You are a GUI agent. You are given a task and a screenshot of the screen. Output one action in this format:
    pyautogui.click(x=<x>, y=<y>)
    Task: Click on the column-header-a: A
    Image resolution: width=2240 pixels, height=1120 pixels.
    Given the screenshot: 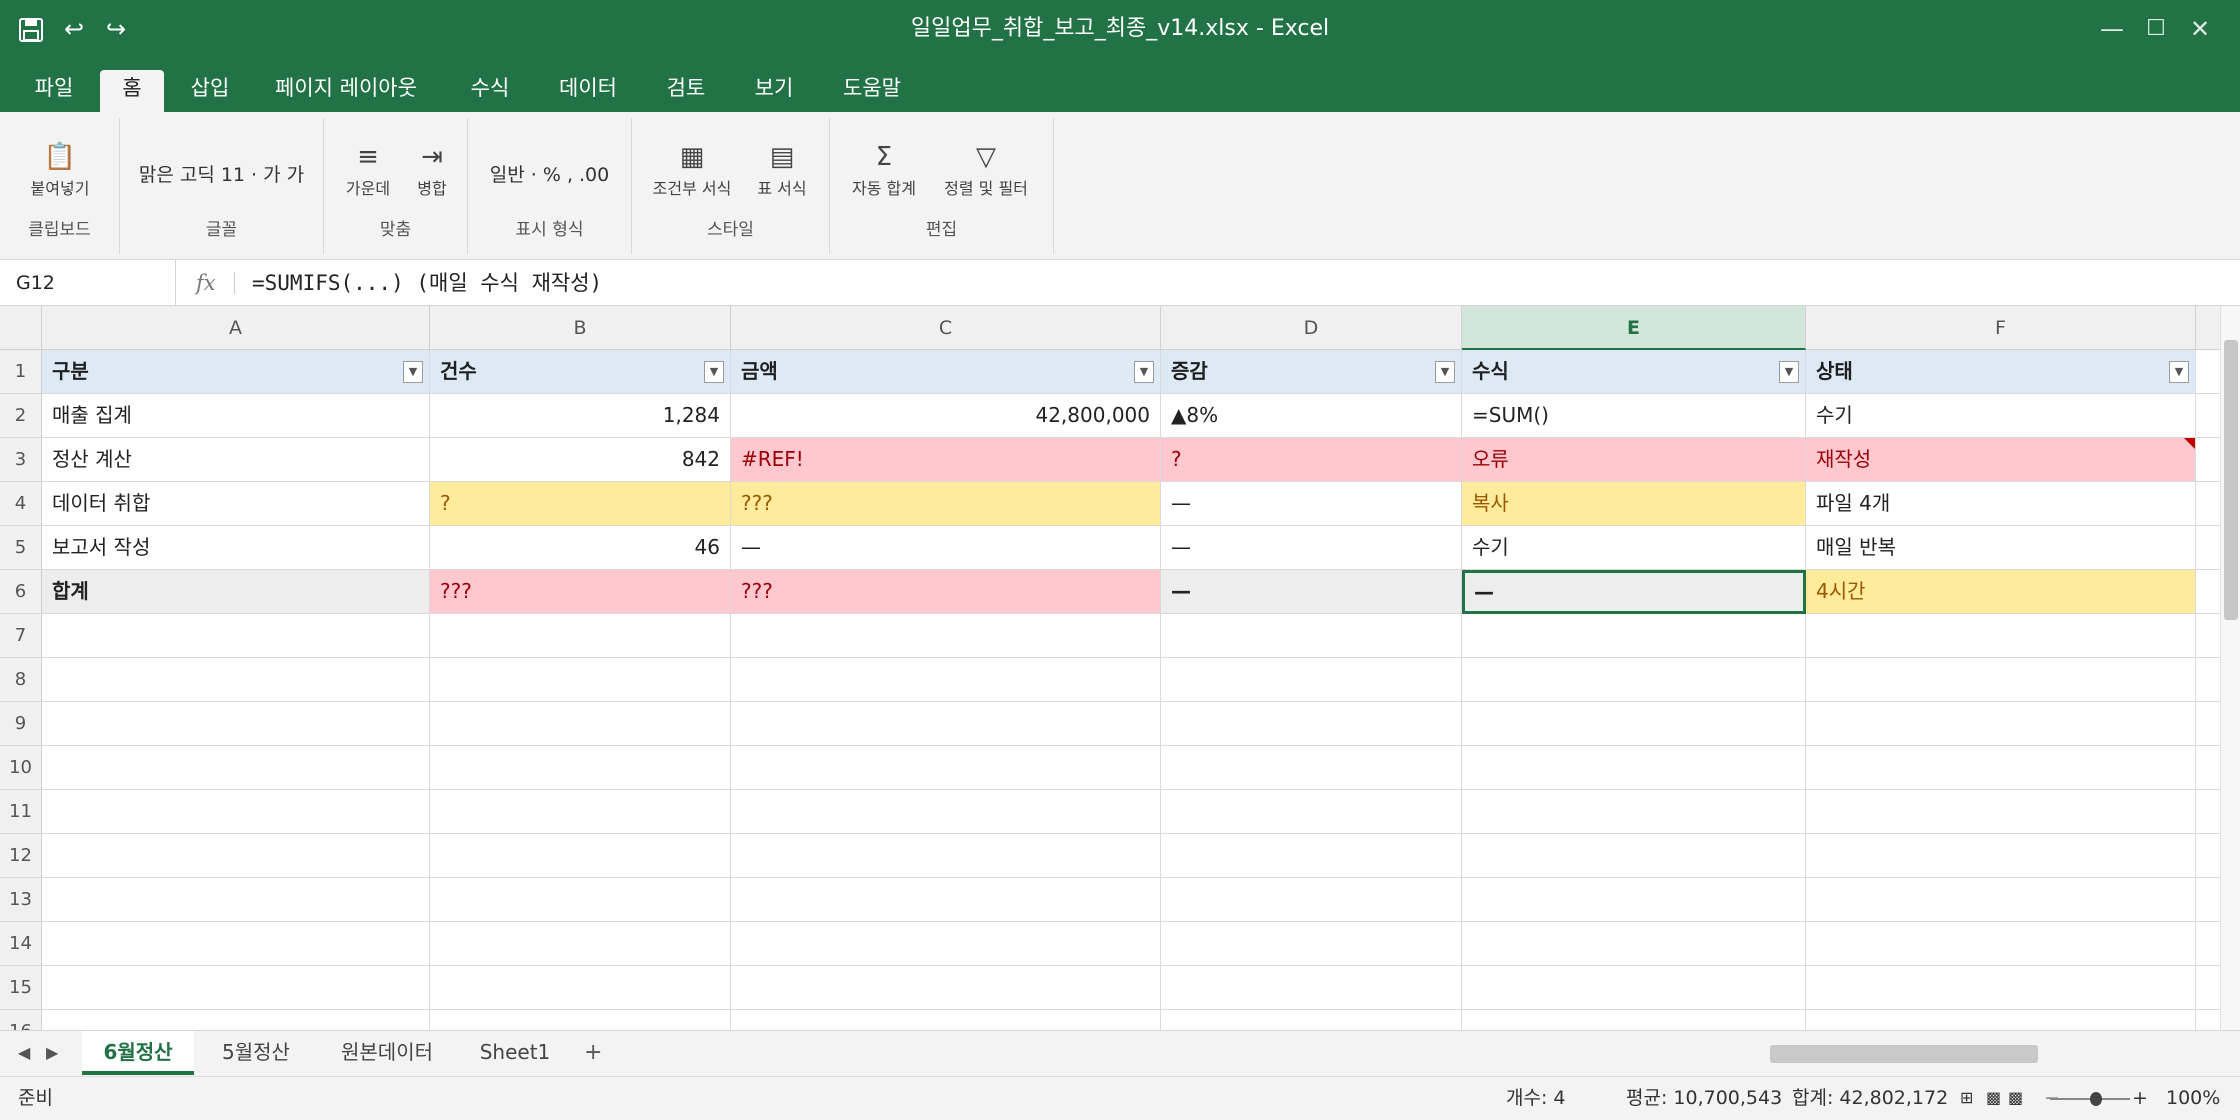 What is the action you would take?
    pyautogui.click(x=236, y=328)
    